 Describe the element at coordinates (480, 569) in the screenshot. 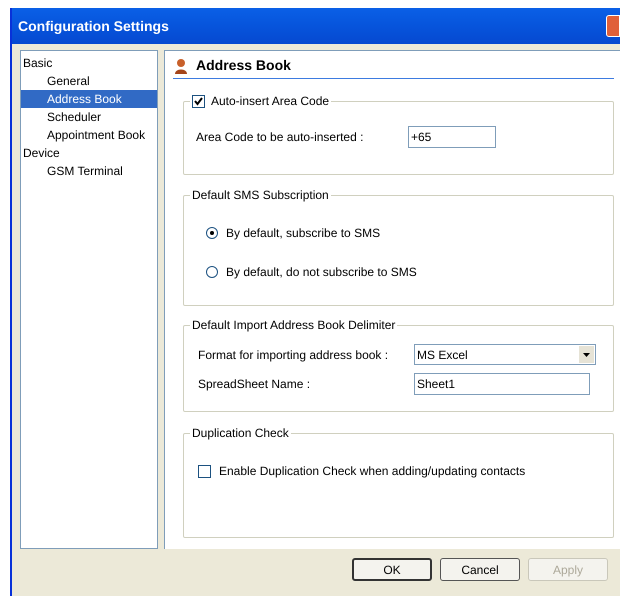

I see `dialog-button: Cancel` at that location.